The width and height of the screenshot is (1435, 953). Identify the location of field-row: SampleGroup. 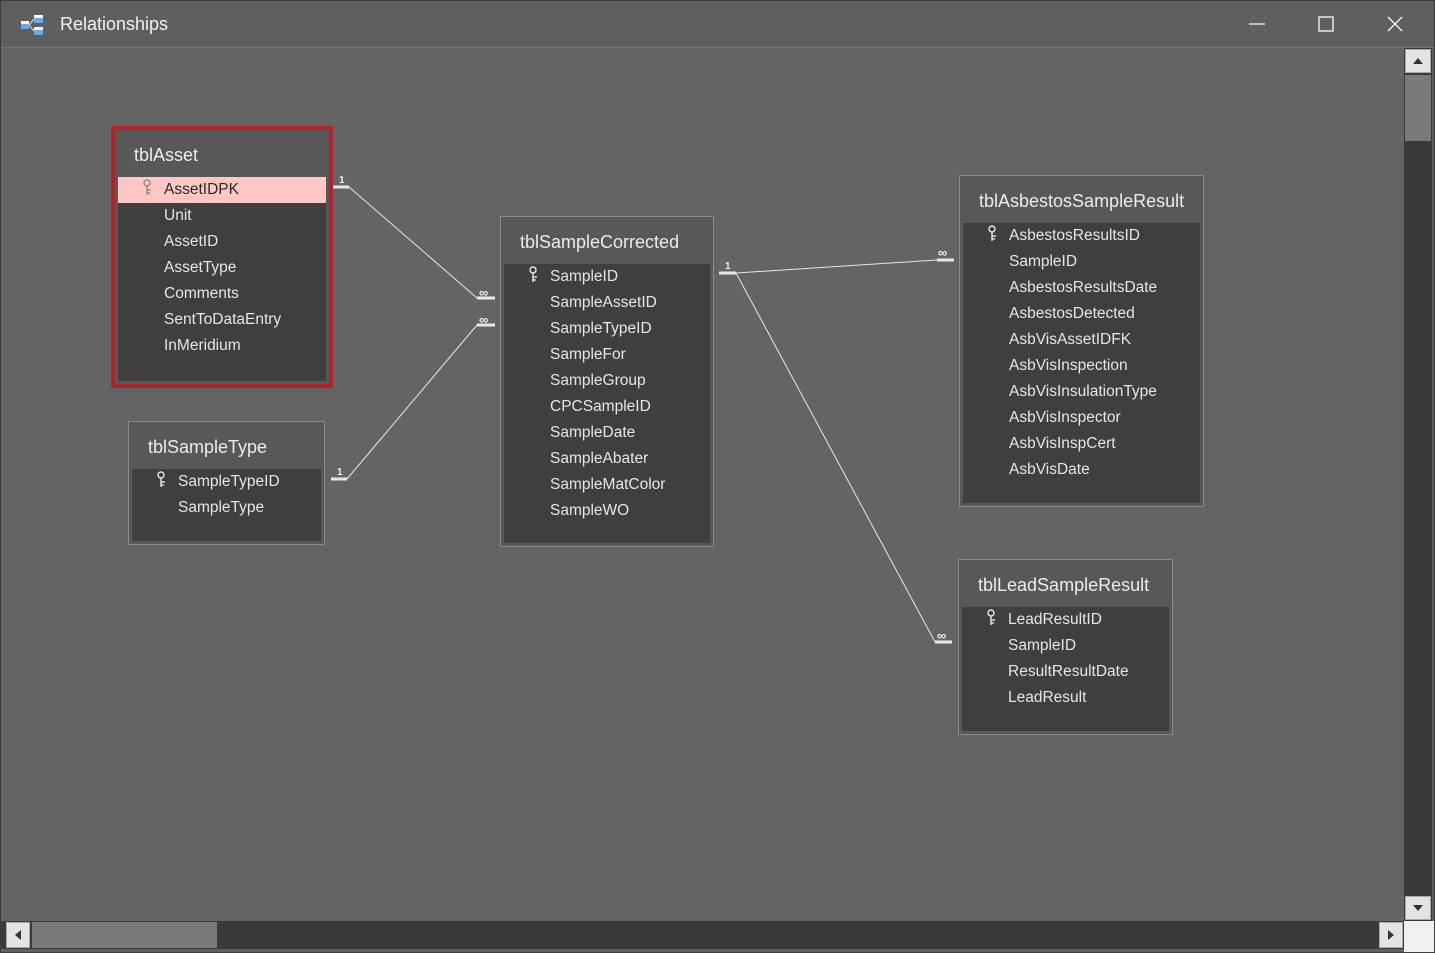
(607, 381).